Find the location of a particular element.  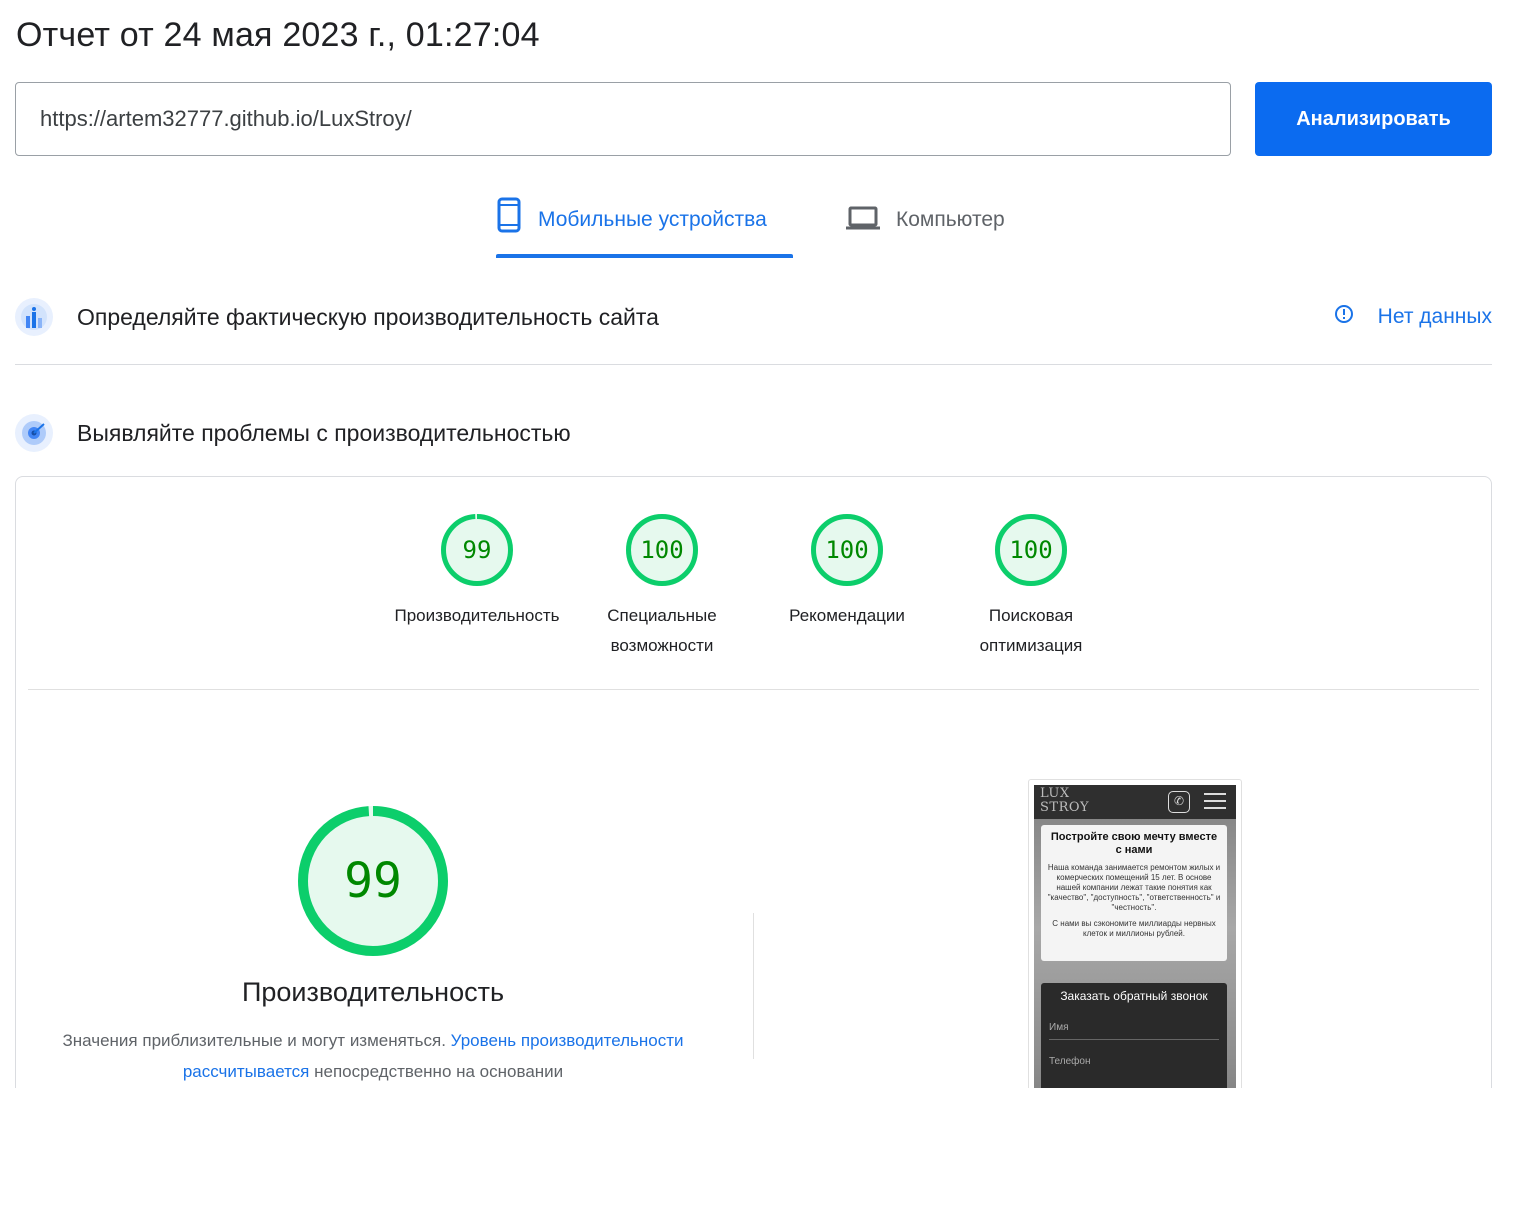

score-label: Поисковая оптимизация is located at coordinates (1031, 630).